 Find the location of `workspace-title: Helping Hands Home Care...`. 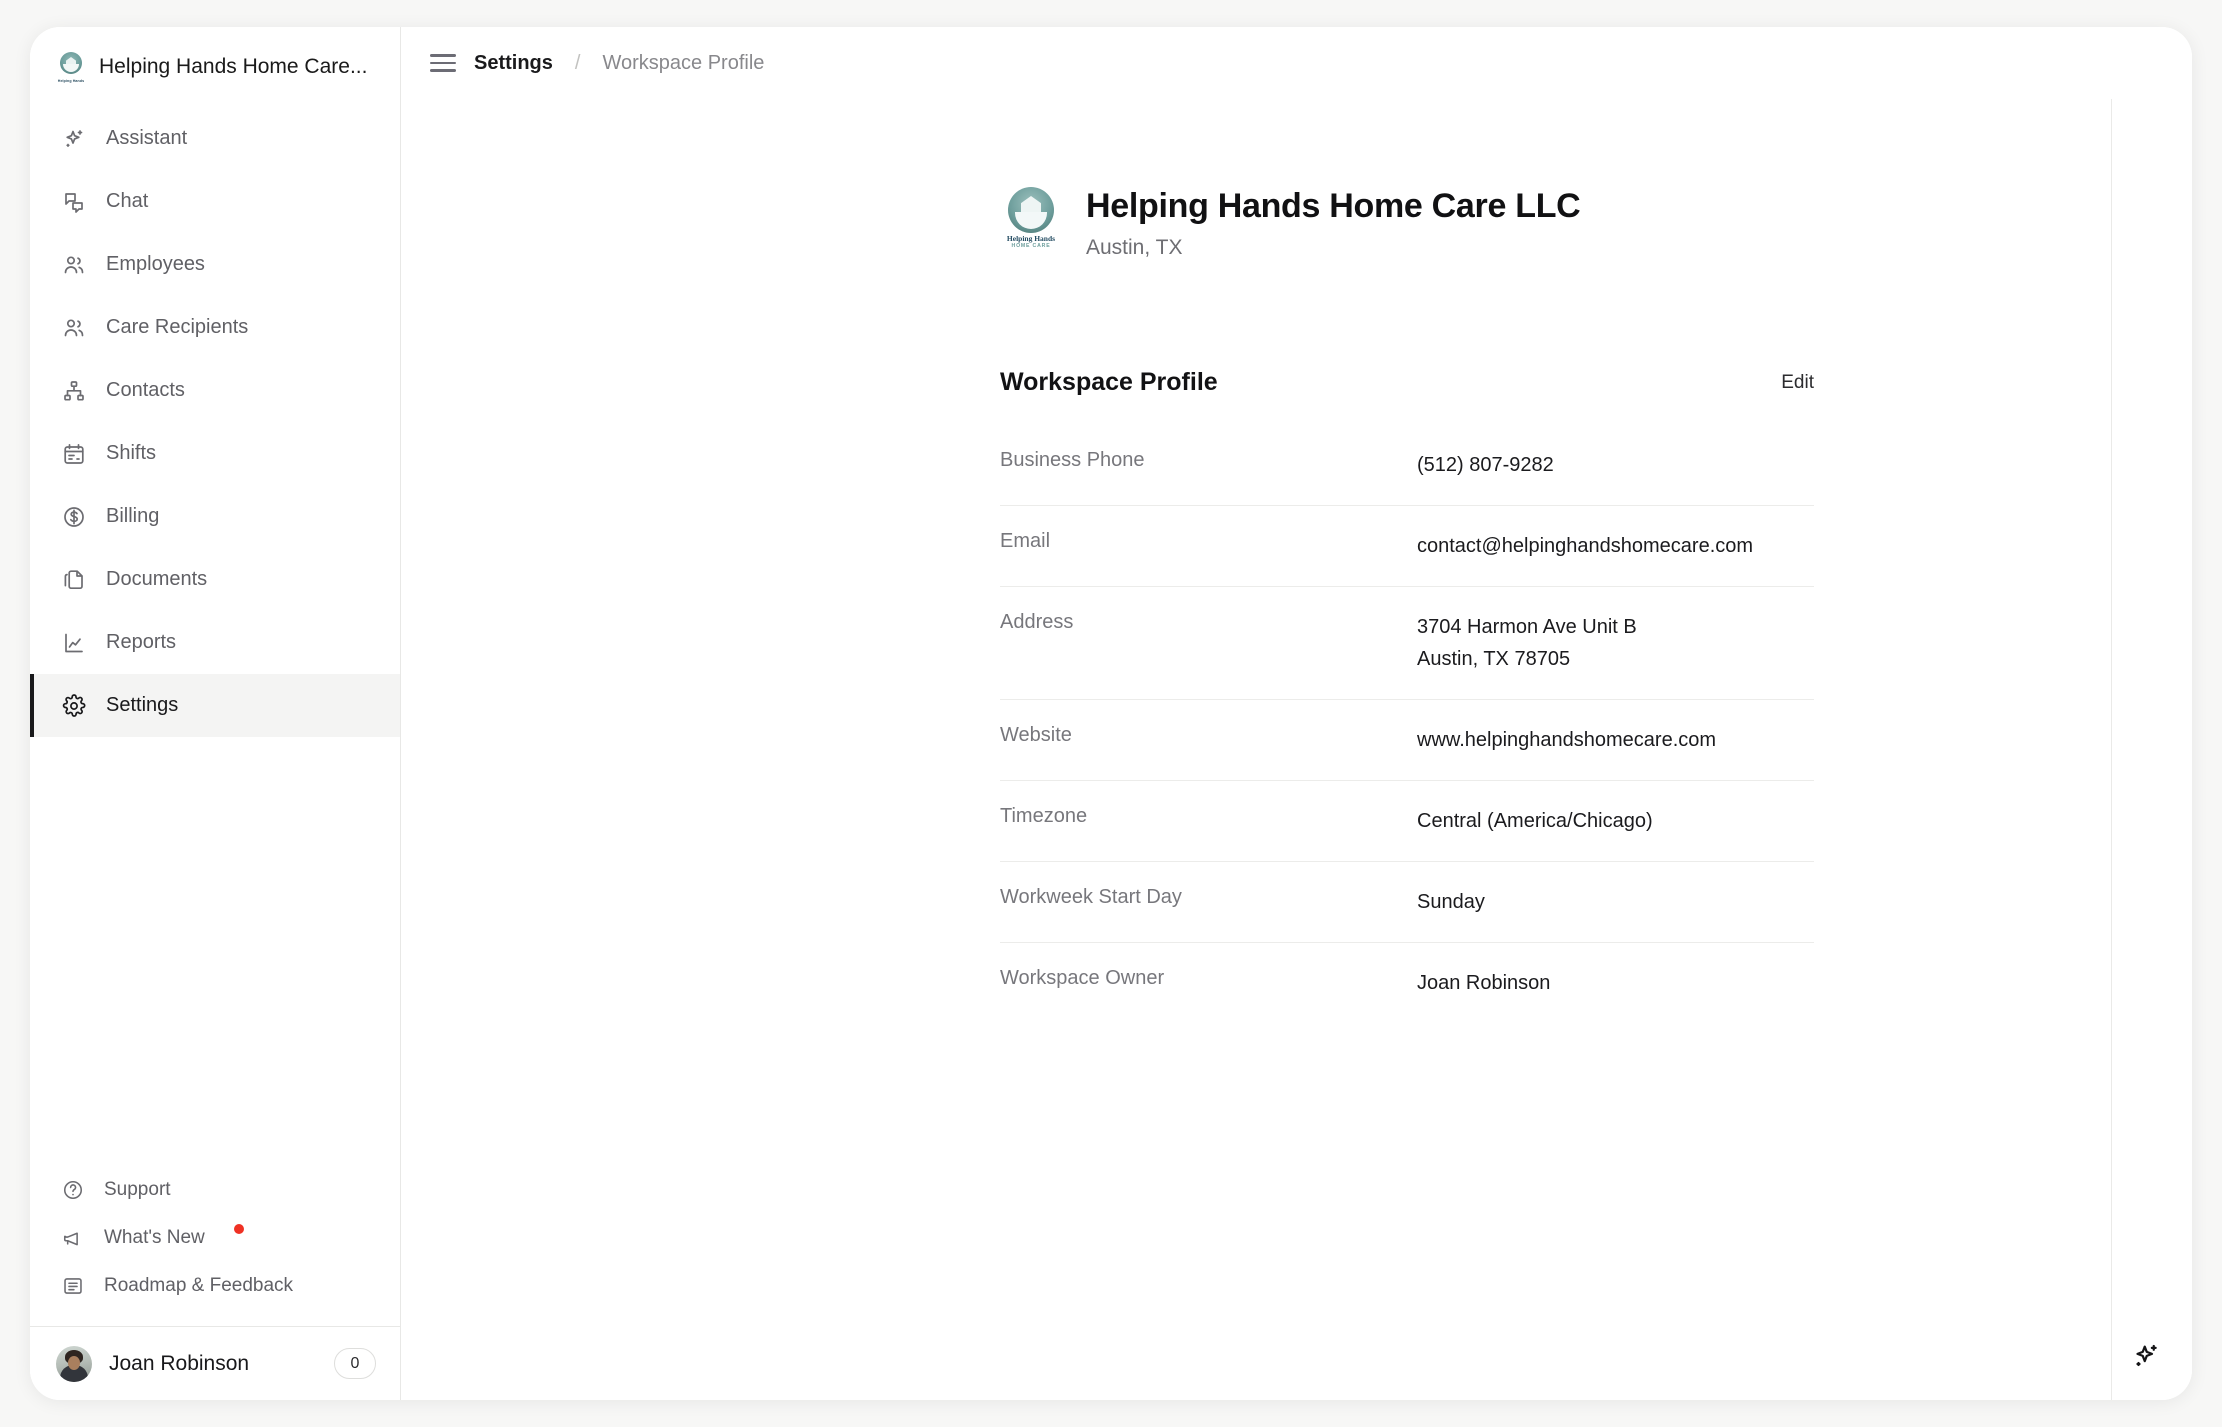

workspace-title: Helping Hands Home Care... is located at coordinates (233, 66).